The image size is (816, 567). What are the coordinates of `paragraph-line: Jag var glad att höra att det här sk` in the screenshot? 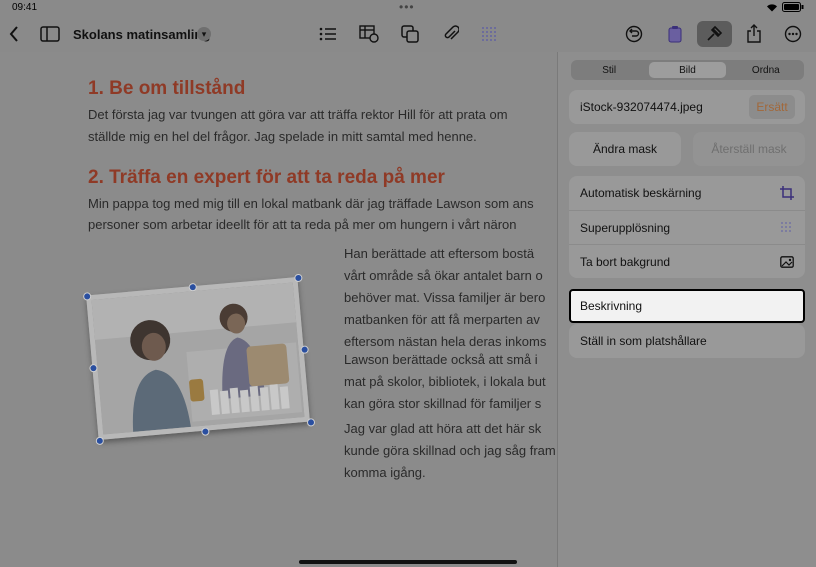 It's located at (443, 428).